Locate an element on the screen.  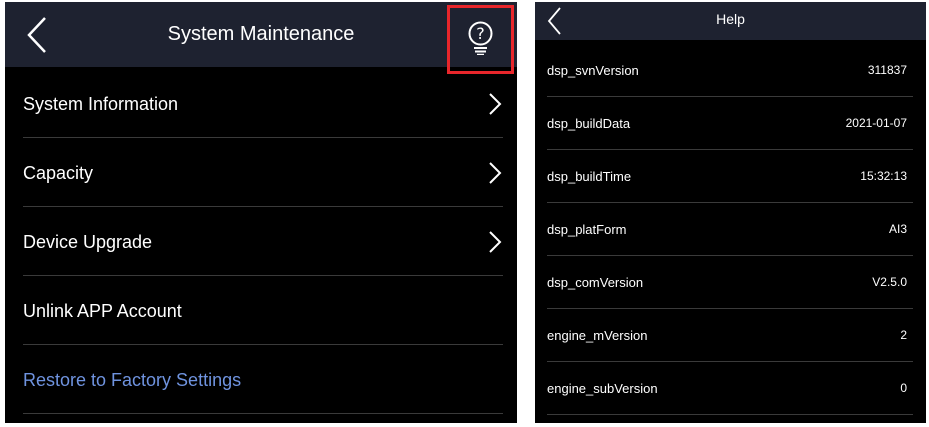
info-row: dsp_platForm AI3 is located at coordinates (730, 229).